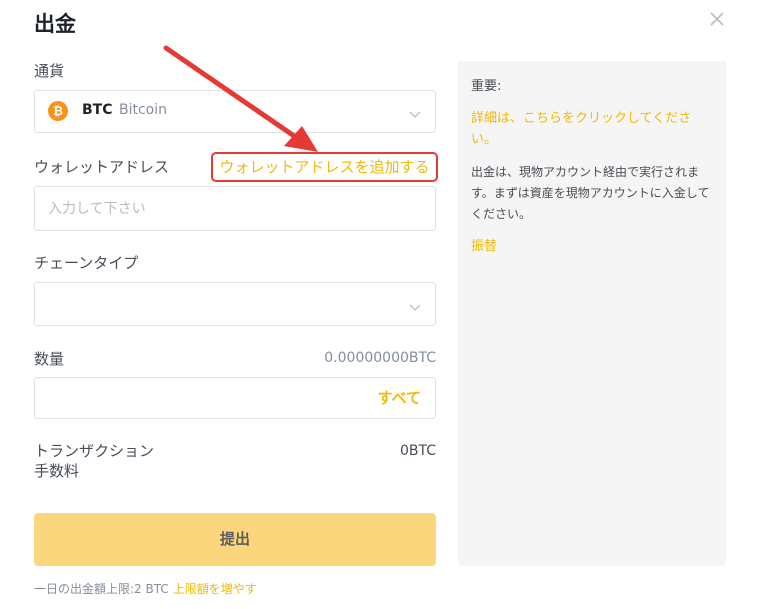 The height and width of the screenshot is (609, 768). Describe the element at coordinates (235, 539) in the screenshot. I see `submit-button: 提出` at that location.